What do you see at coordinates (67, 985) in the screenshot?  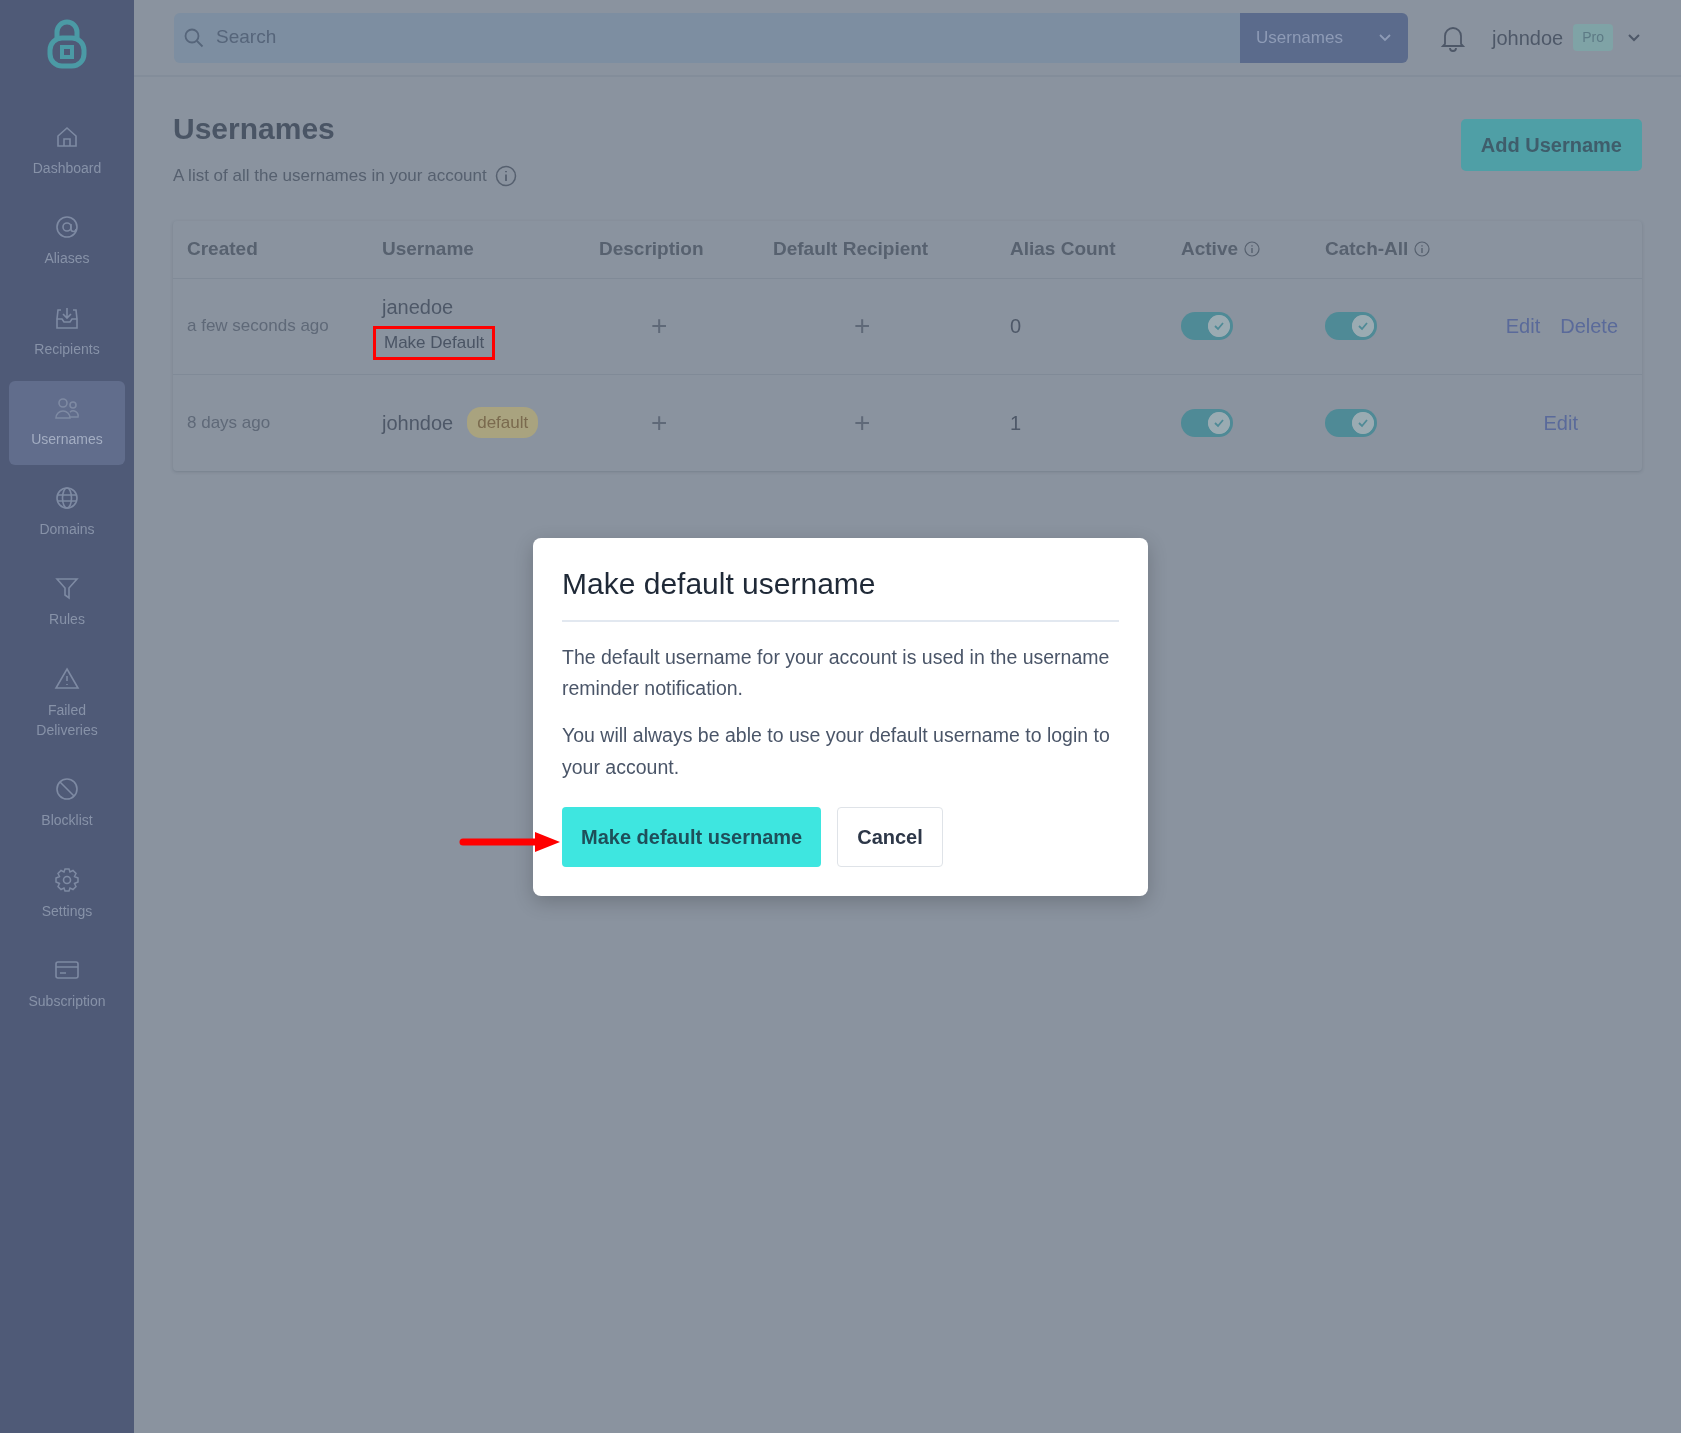 I see `sidebar-item: Subscription` at bounding box center [67, 985].